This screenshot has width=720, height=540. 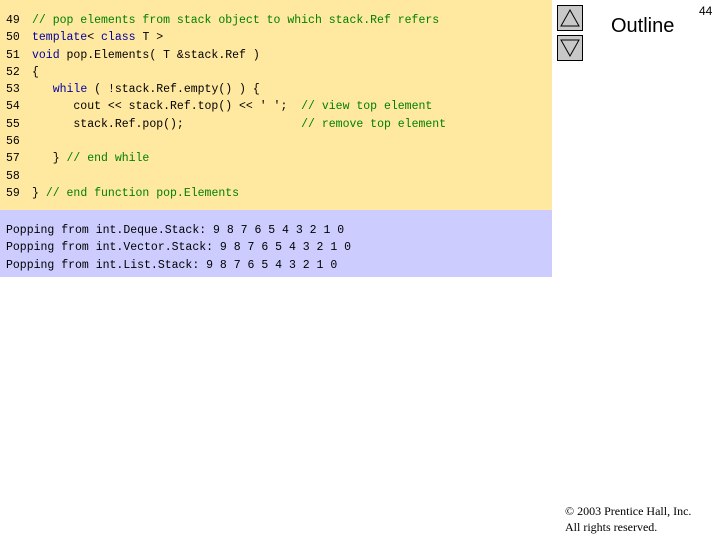 What do you see at coordinates (159, 55) in the screenshot?
I see `code-text: pop.Elements( T &stack.Ref )` at bounding box center [159, 55].